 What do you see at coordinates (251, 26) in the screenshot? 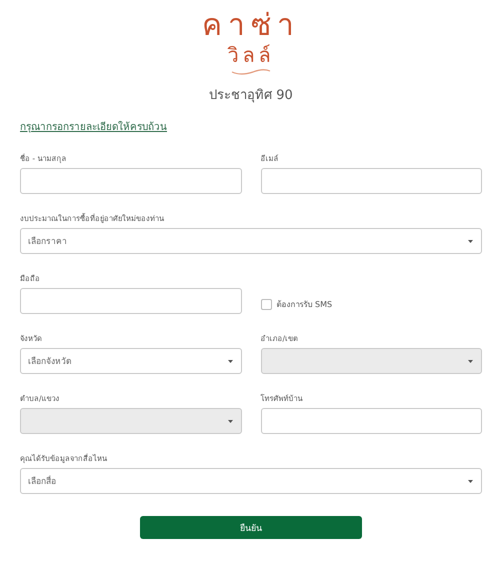
I see `logo-text: คาซ่า` at bounding box center [251, 26].